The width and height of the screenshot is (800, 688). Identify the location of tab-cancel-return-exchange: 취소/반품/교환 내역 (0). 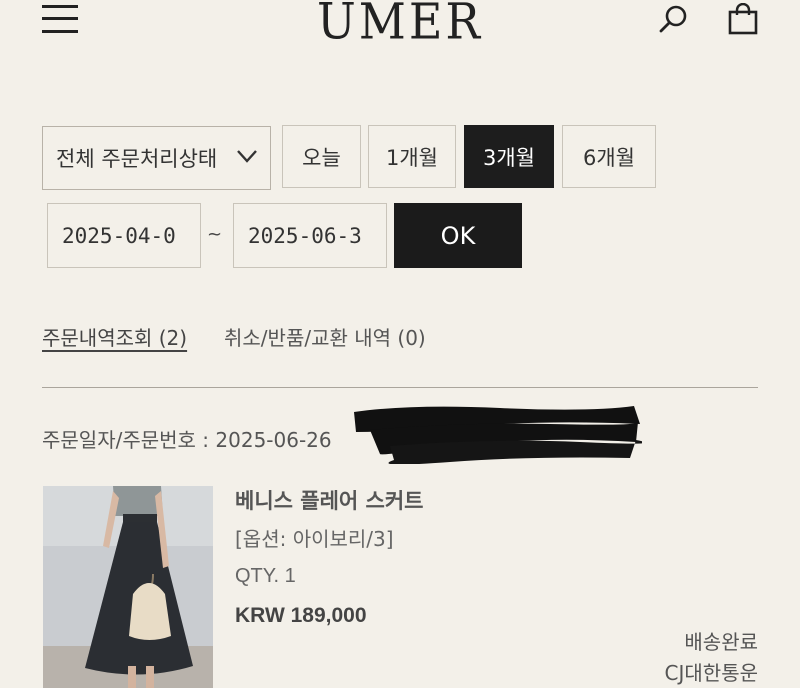
(325, 336).